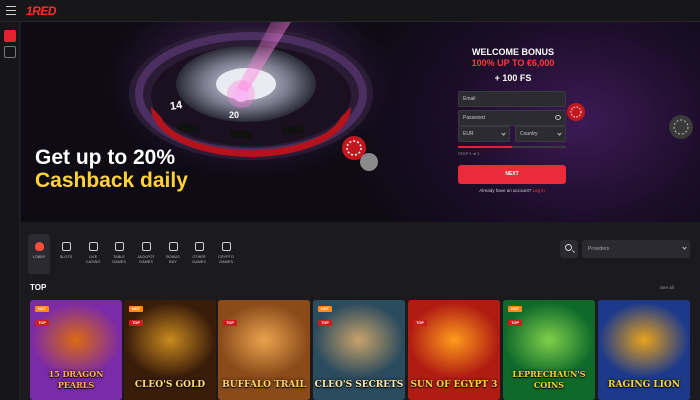  I want to click on bonus-buy-icon, so click(173, 246).